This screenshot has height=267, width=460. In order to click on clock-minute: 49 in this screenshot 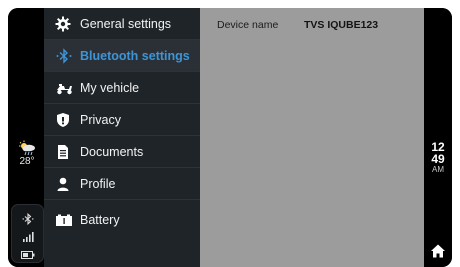, I will do `click(438, 159)`.